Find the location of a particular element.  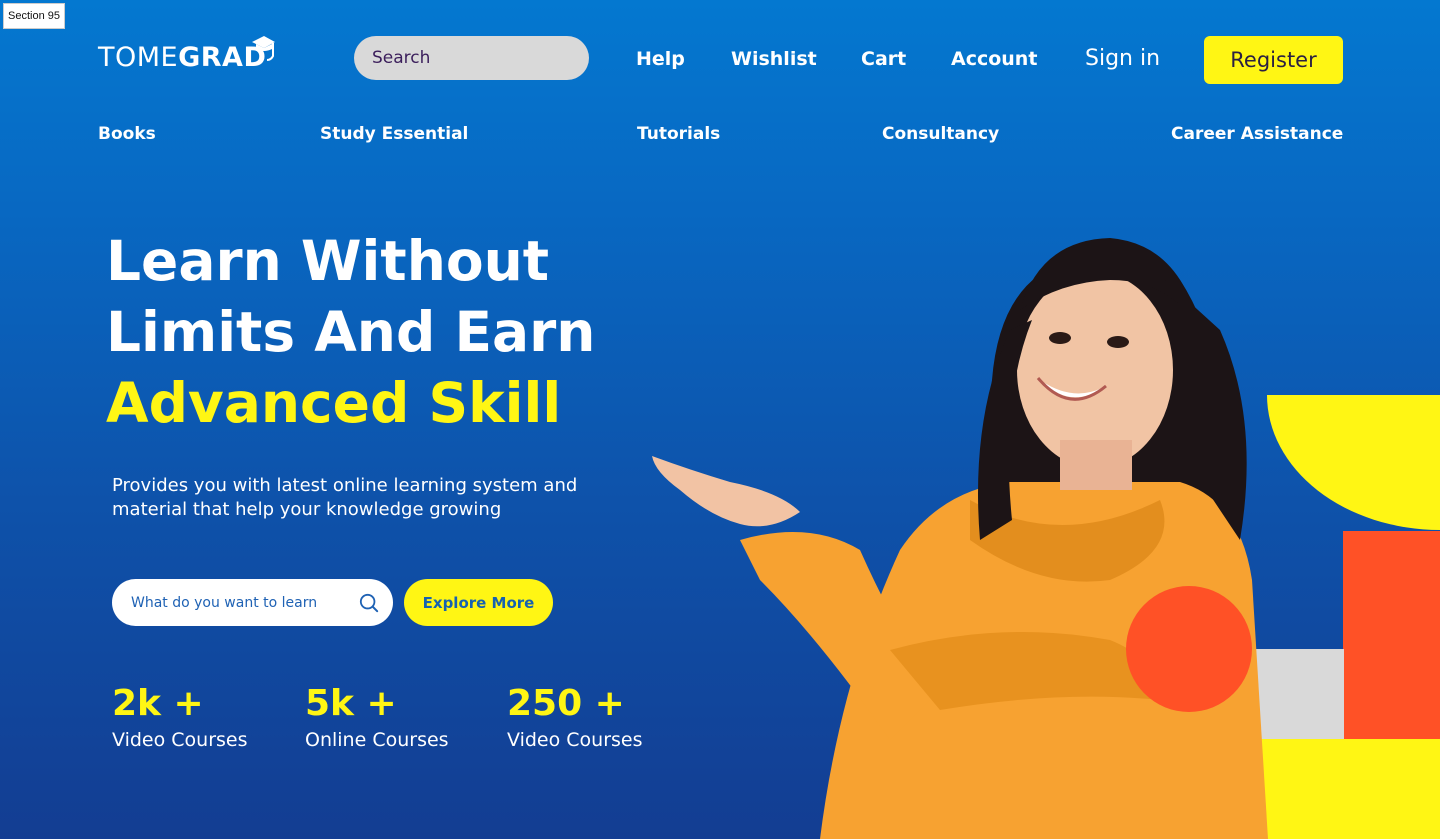

category-books: Books is located at coordinates (127, 134).